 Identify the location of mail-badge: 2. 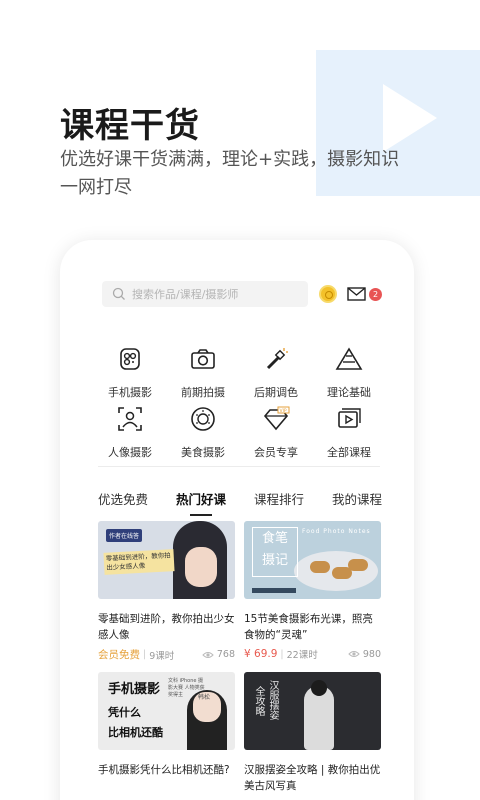
(375, 294).